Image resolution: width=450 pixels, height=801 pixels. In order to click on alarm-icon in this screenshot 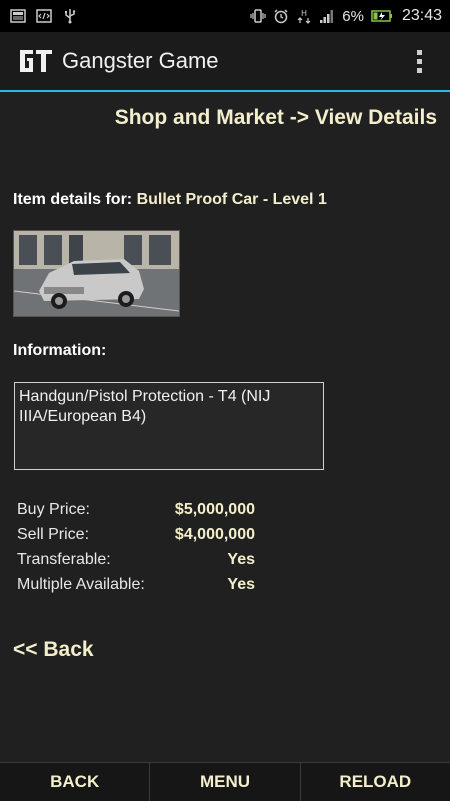, I will do `click(281, 16)`.